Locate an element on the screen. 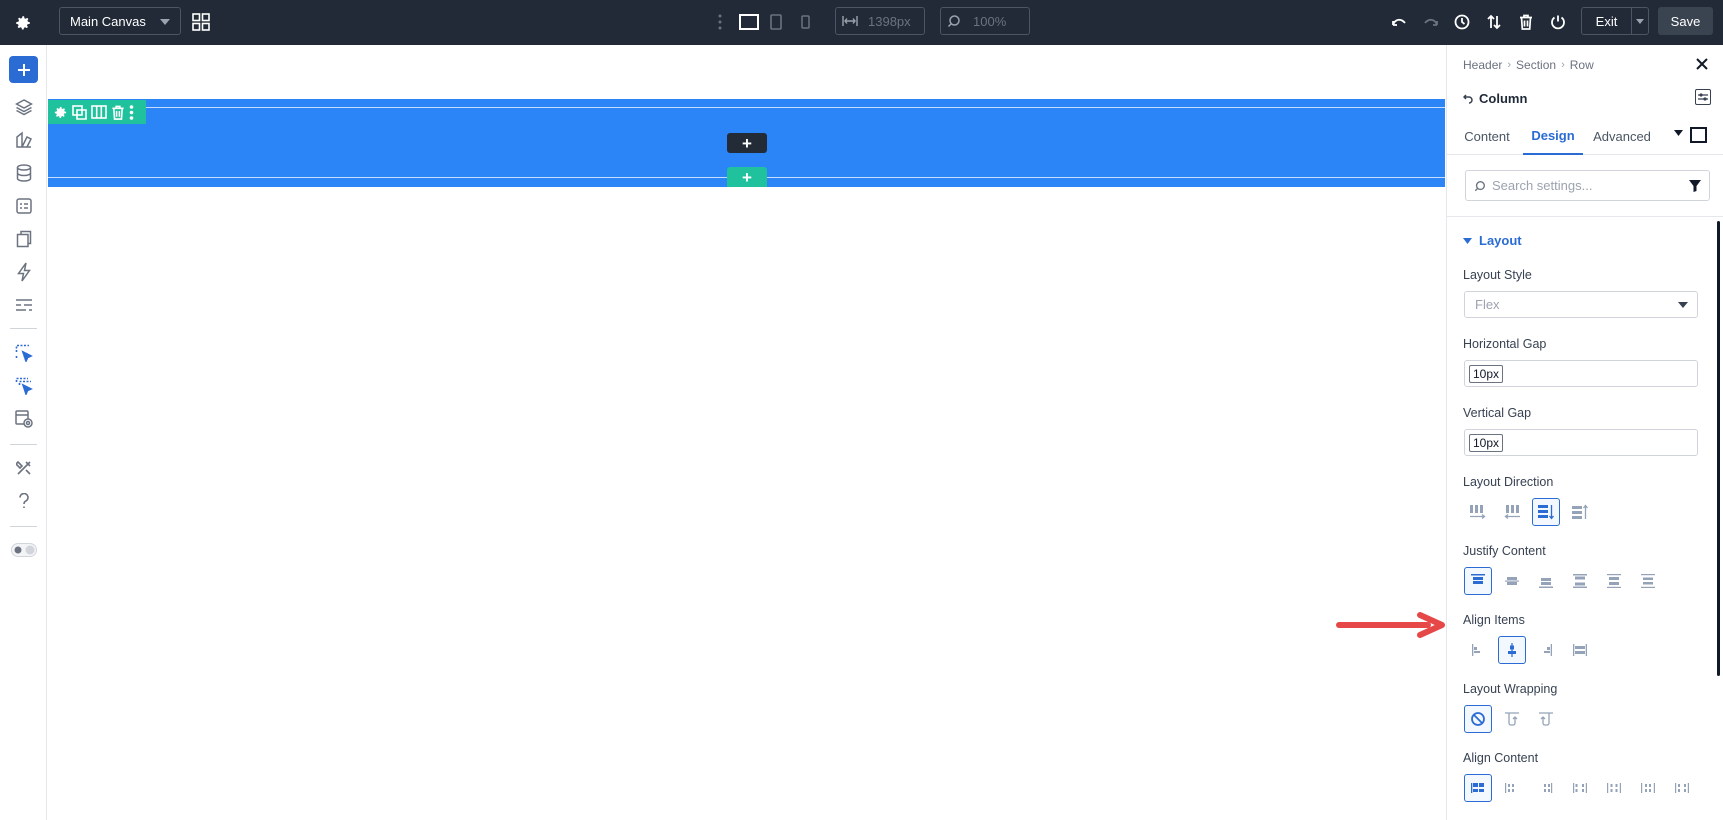 The height and width of the screenshot is (820, 1723). justify-space-around-option is located at coordinates (1614, 581).